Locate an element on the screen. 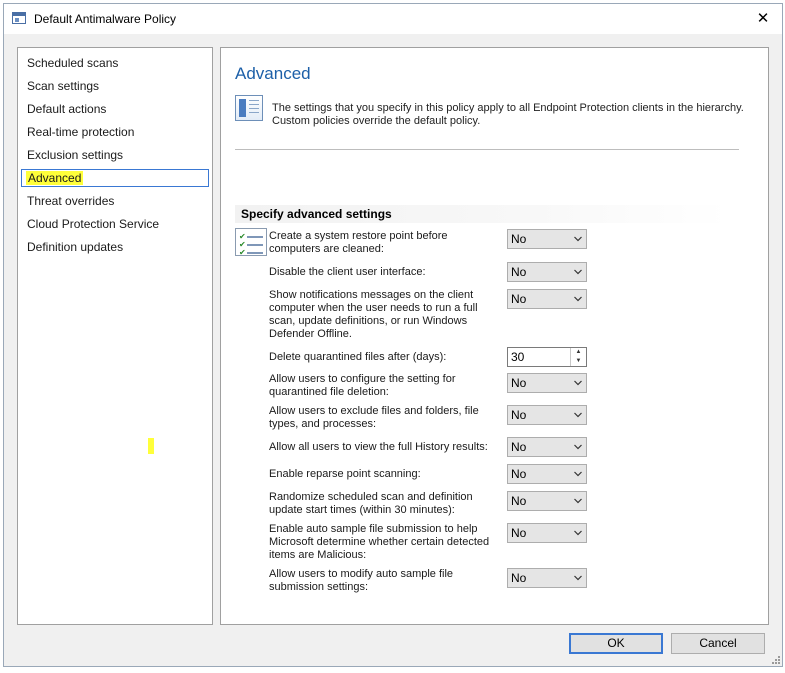 Image resolution: width=785 pixels, height=673 pixels. sidebar-item-advanced: Advanced is located at coordinates (115, 178).